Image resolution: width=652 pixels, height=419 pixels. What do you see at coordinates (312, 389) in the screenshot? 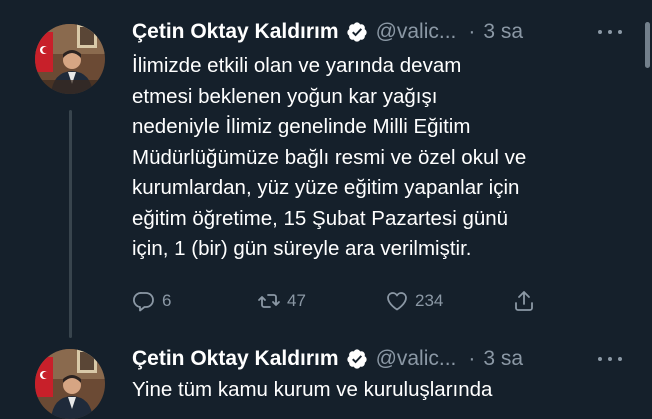
I see `tweet-text-line: Yine tüm kamu kurum ve kuruluşlarında` at bounding box center [312, 389].